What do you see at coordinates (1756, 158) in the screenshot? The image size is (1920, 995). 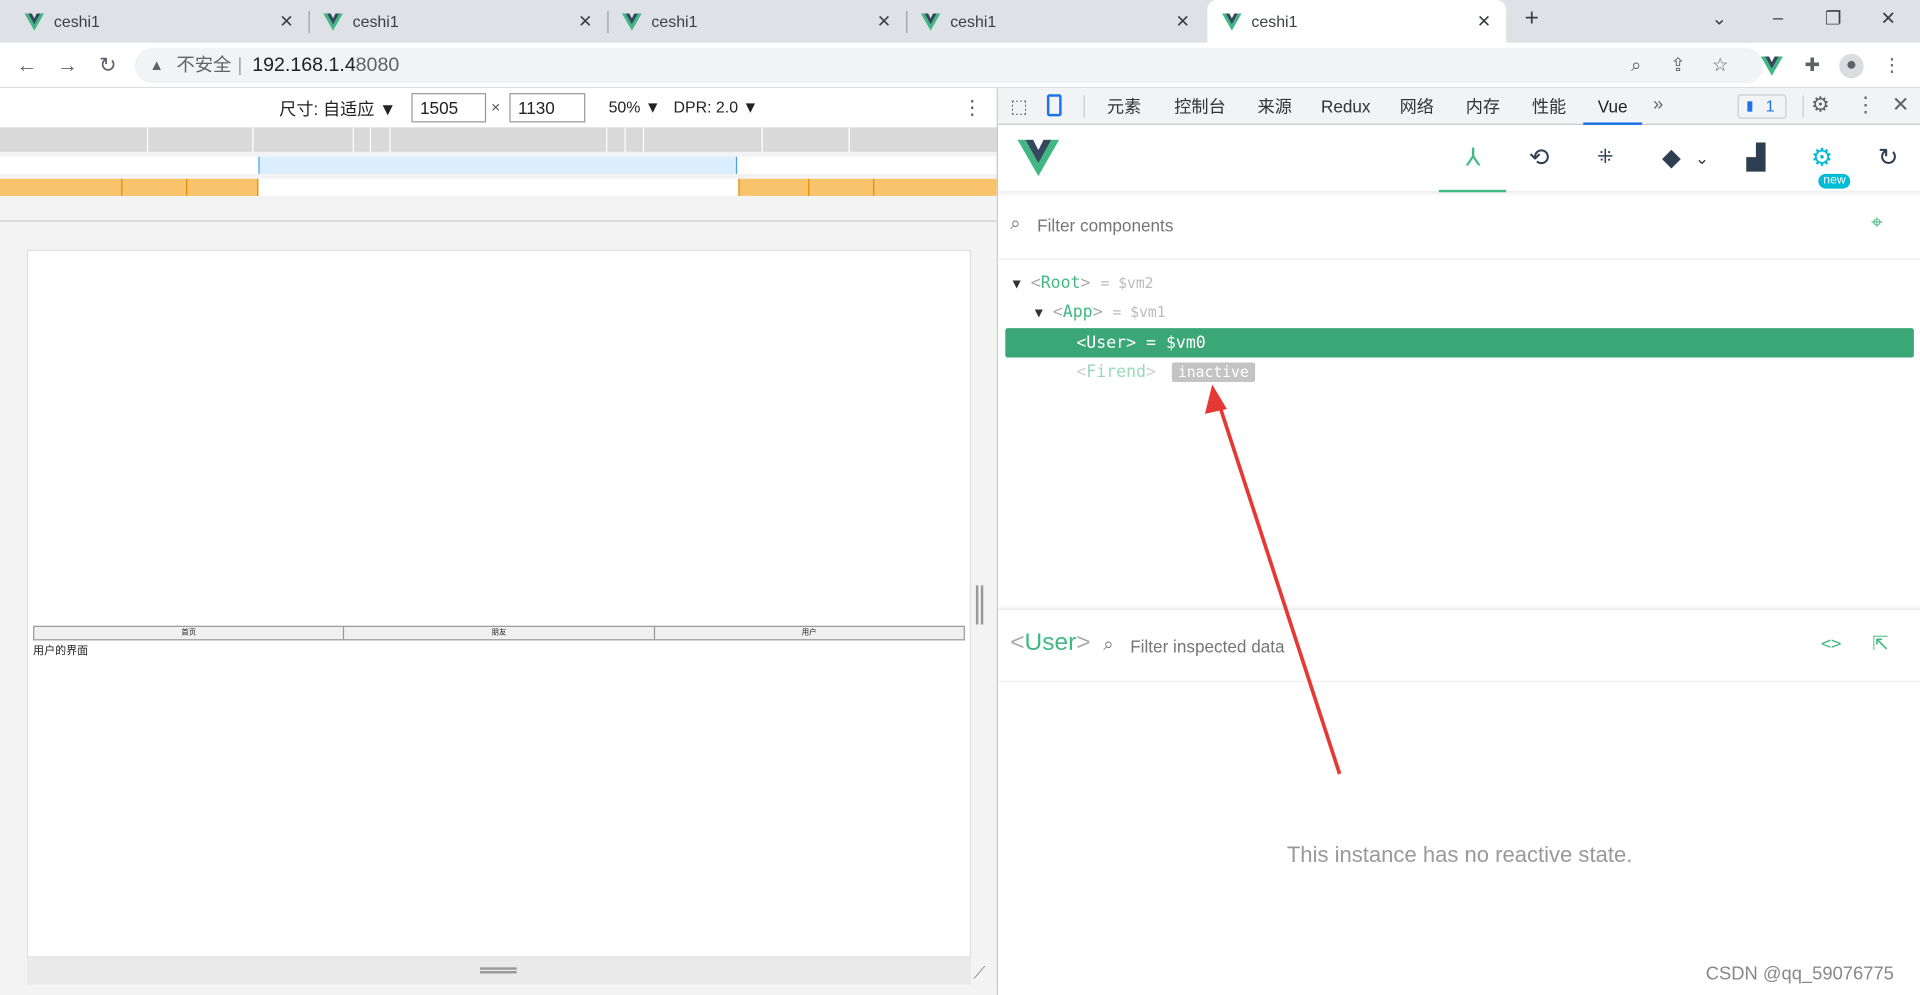 I see `performance-chart-icon: ▟` at bounding box center [1756, 158].